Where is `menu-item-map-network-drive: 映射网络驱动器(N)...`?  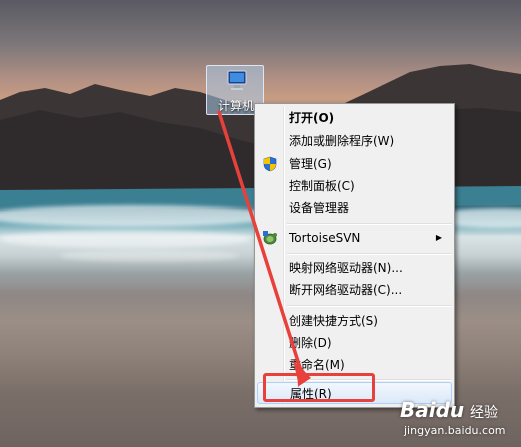
menu-item-map-network-drive: 映射网络驱动器(N)... is located at coordinates (354, 268).